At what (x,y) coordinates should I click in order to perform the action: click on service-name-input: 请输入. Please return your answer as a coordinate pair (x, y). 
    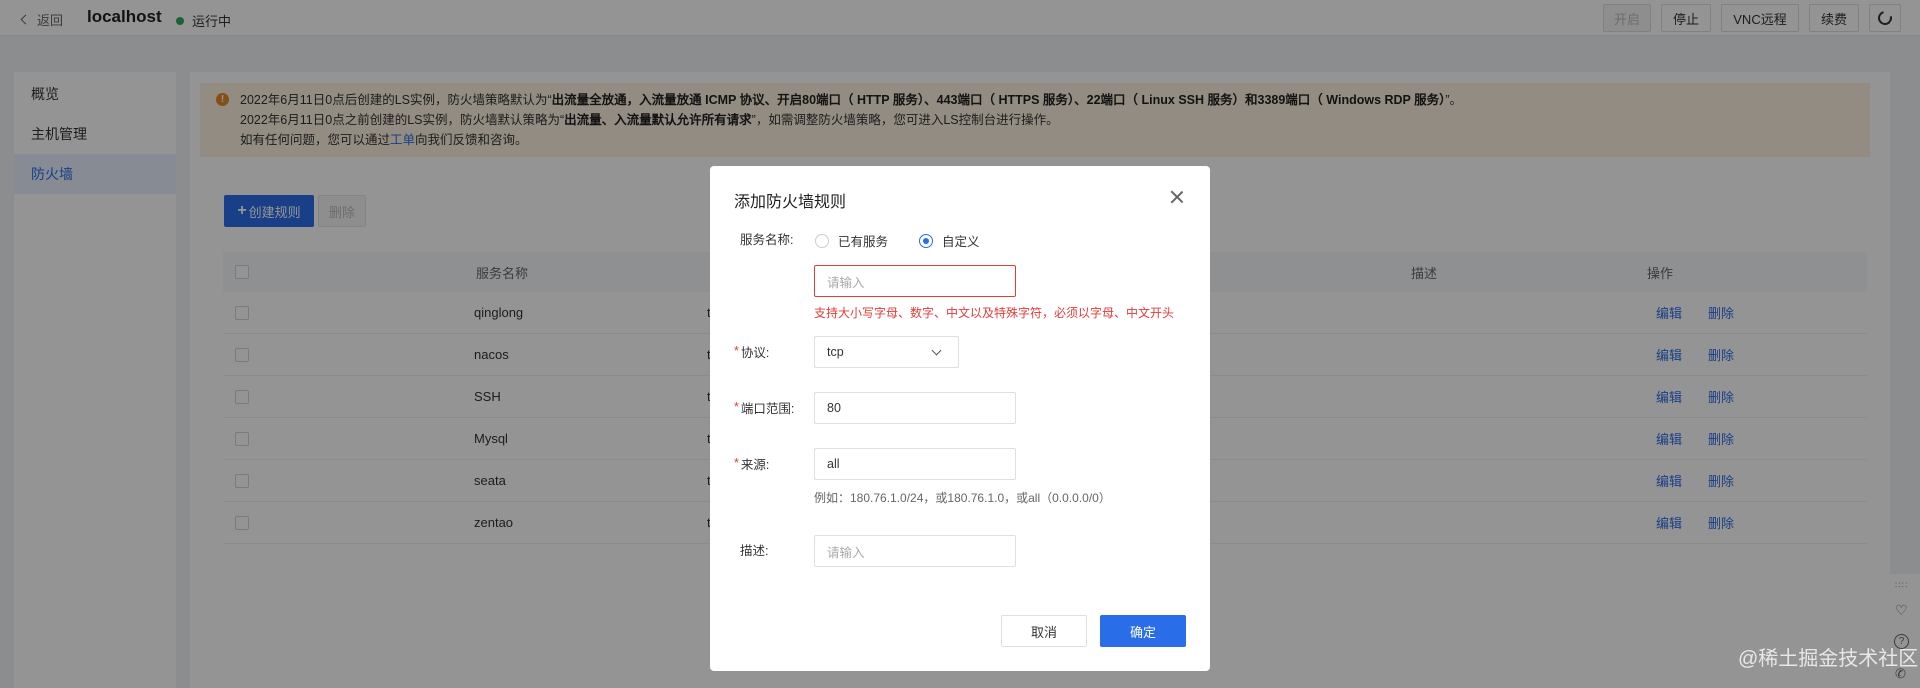
    Looking at the image, I should click on (915, 281).